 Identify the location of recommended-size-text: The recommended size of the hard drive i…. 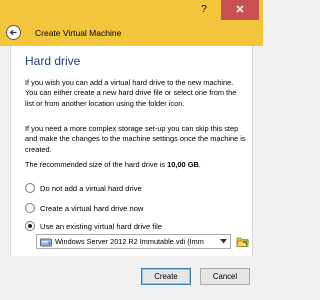
(136, 165).